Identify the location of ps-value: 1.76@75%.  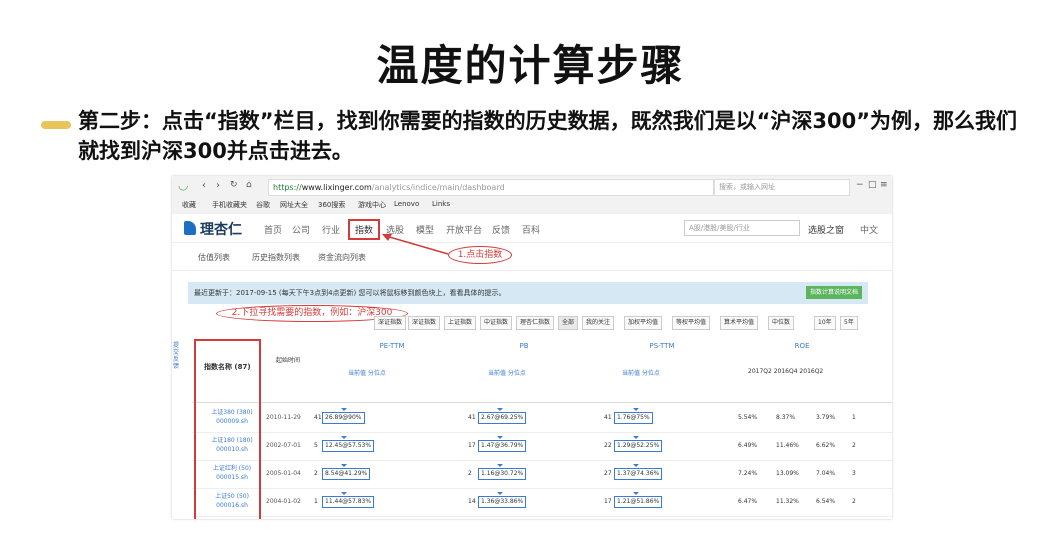
(633, 416).